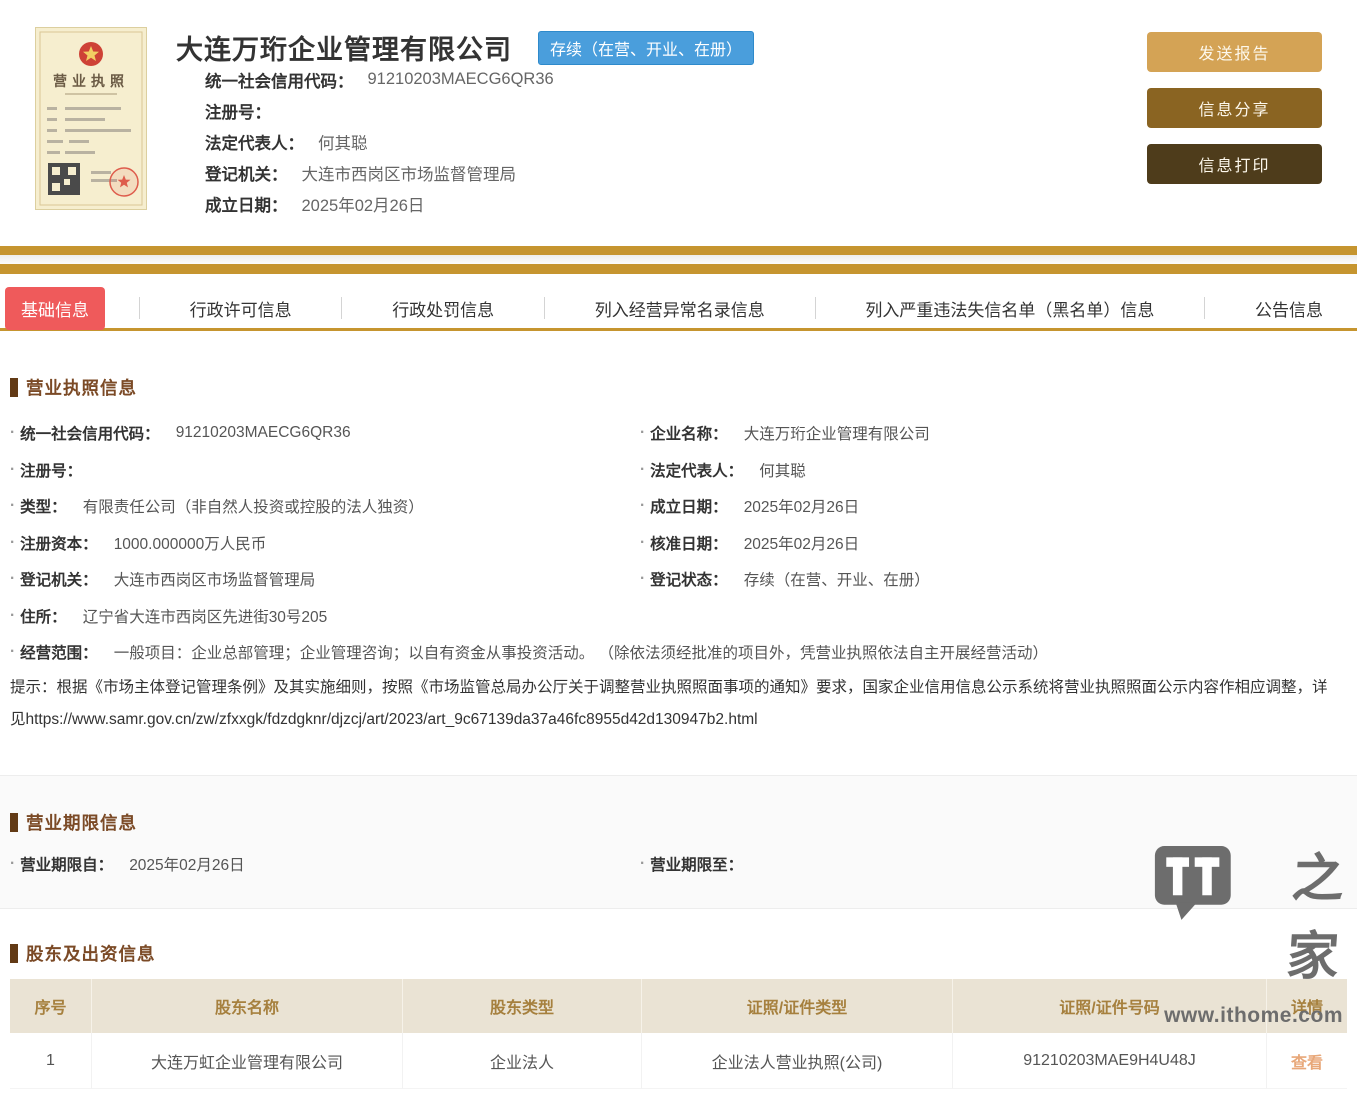 The height and width of the screenshot is (1103, 1357). I want to click on field-registration-status: · 登记状态： 存续（在营、开业、在册）, so click(785, 580).